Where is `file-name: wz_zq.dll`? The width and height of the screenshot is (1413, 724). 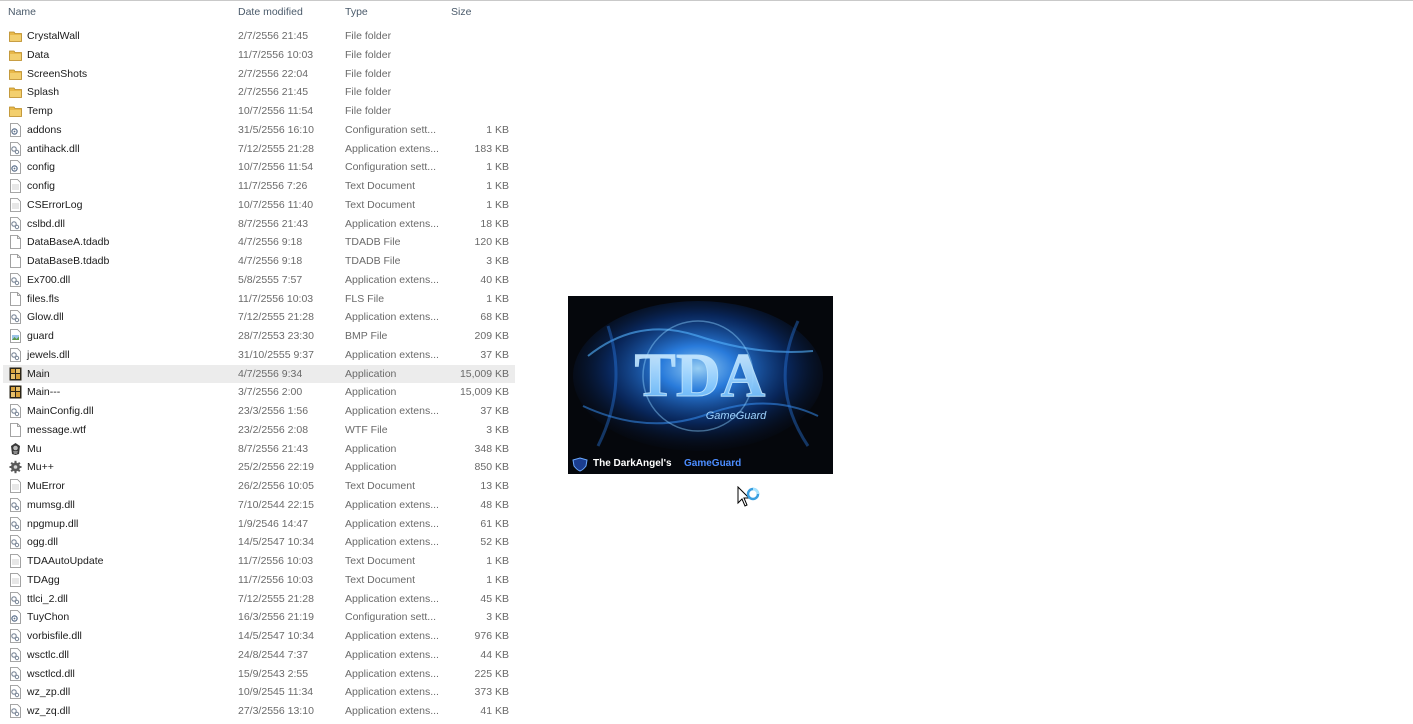
file-name: wz_zq.dll is located at coordinates (49, 711).